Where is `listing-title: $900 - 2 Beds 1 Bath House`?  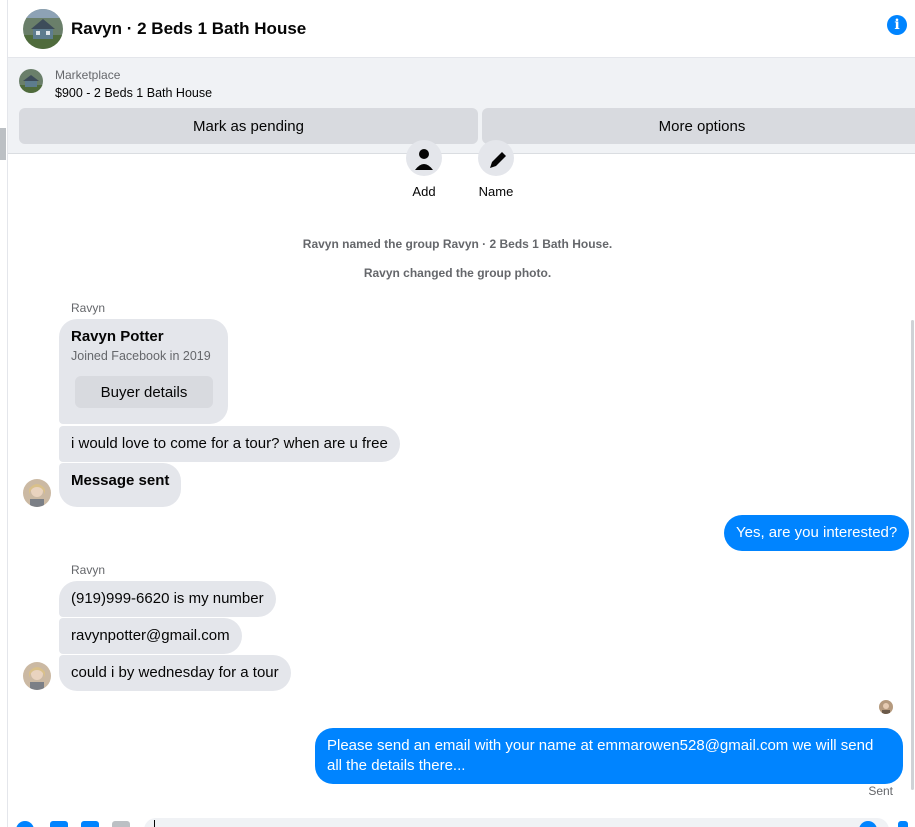 listing-title: $900 - 2 Beds 1 Bath House is located at coordinates (133, 93).